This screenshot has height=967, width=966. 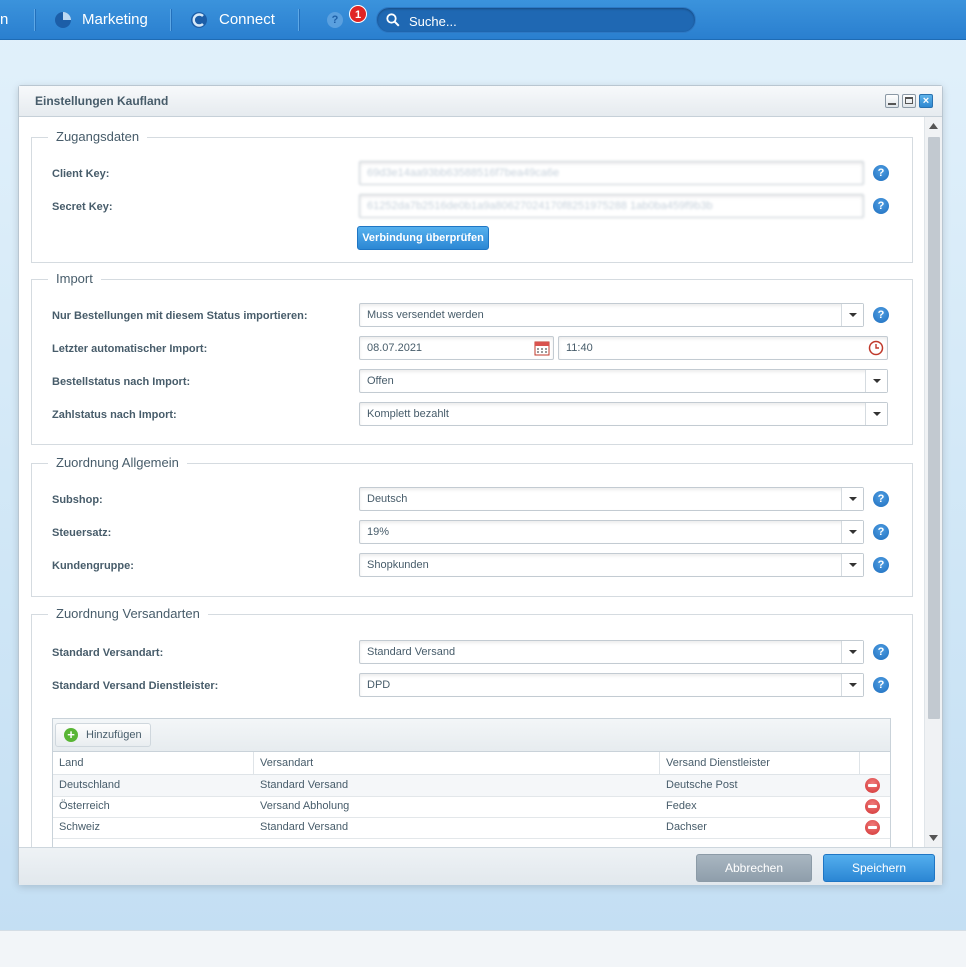 I want to click on legend-import: Import, so click(x=74, y=278).